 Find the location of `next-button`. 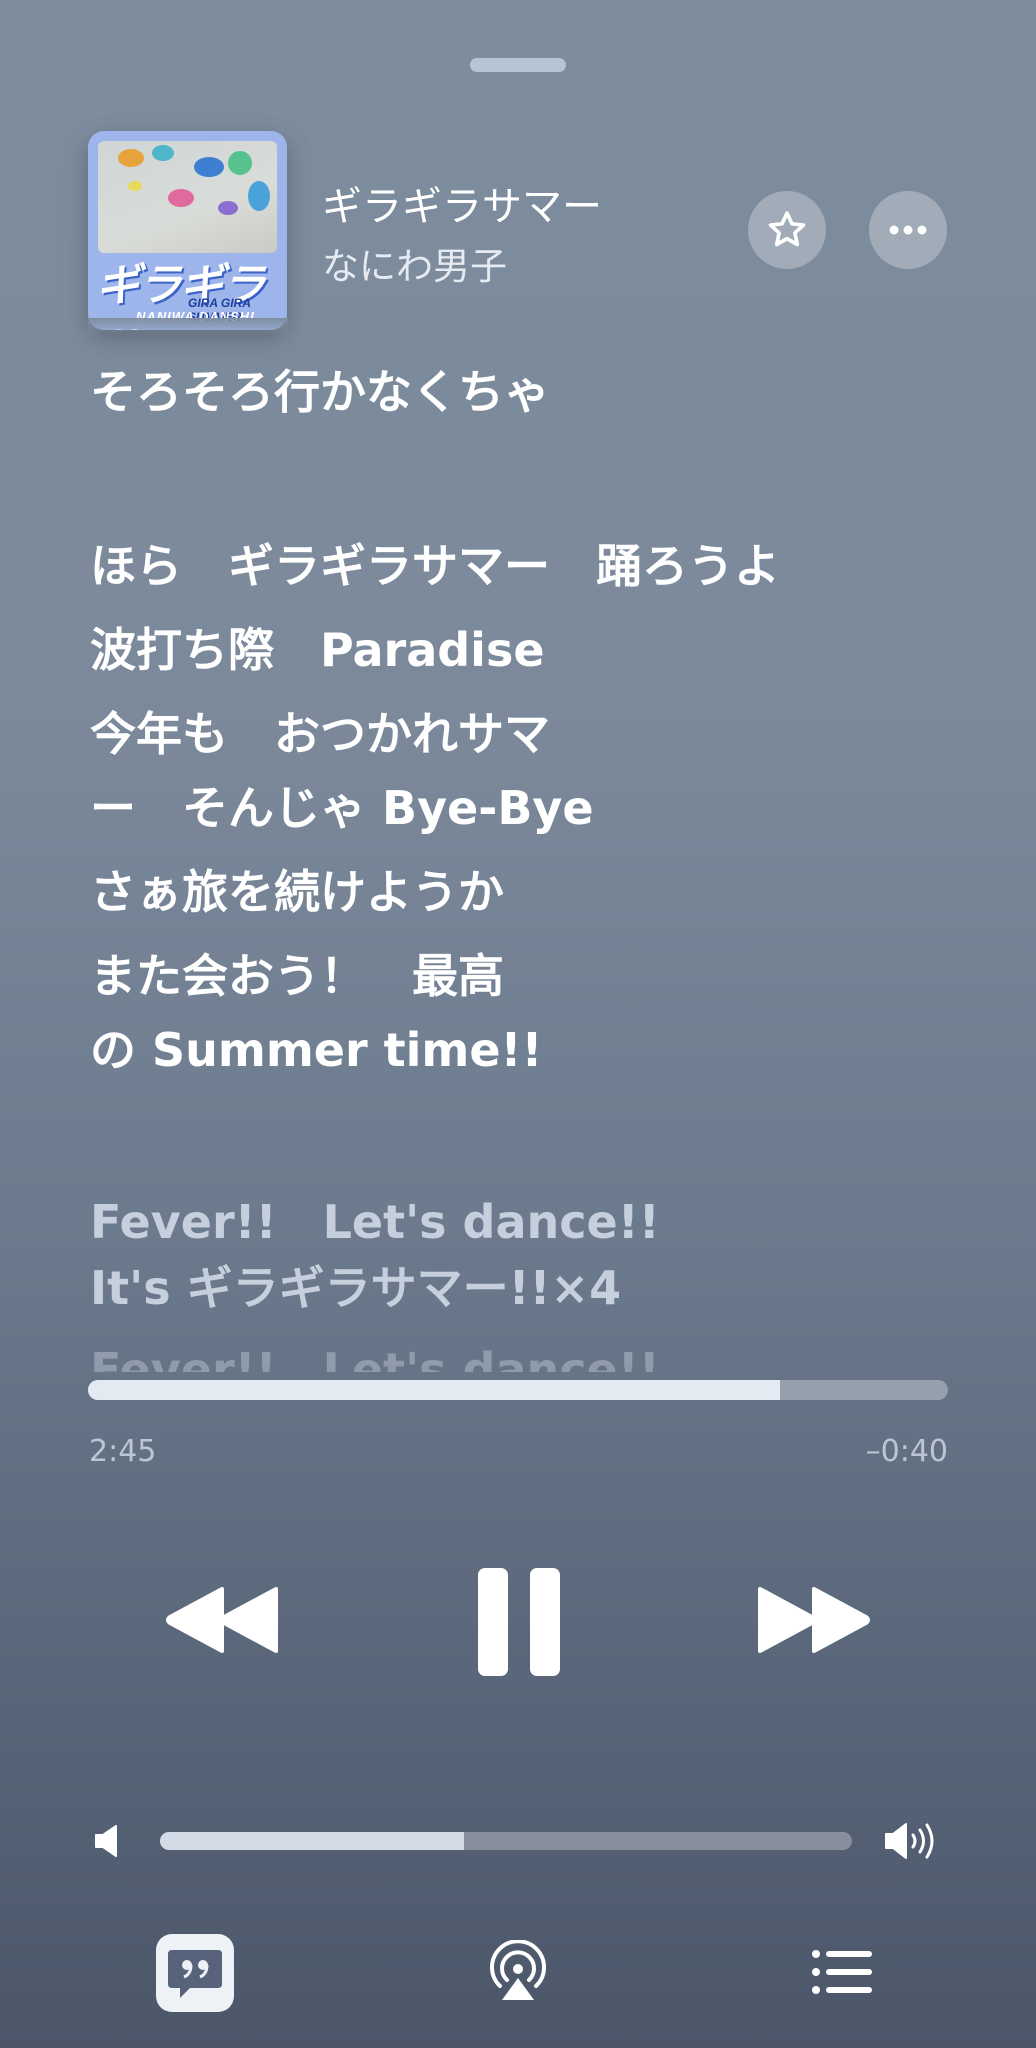

next-button is located at coordinates (813, 1622).